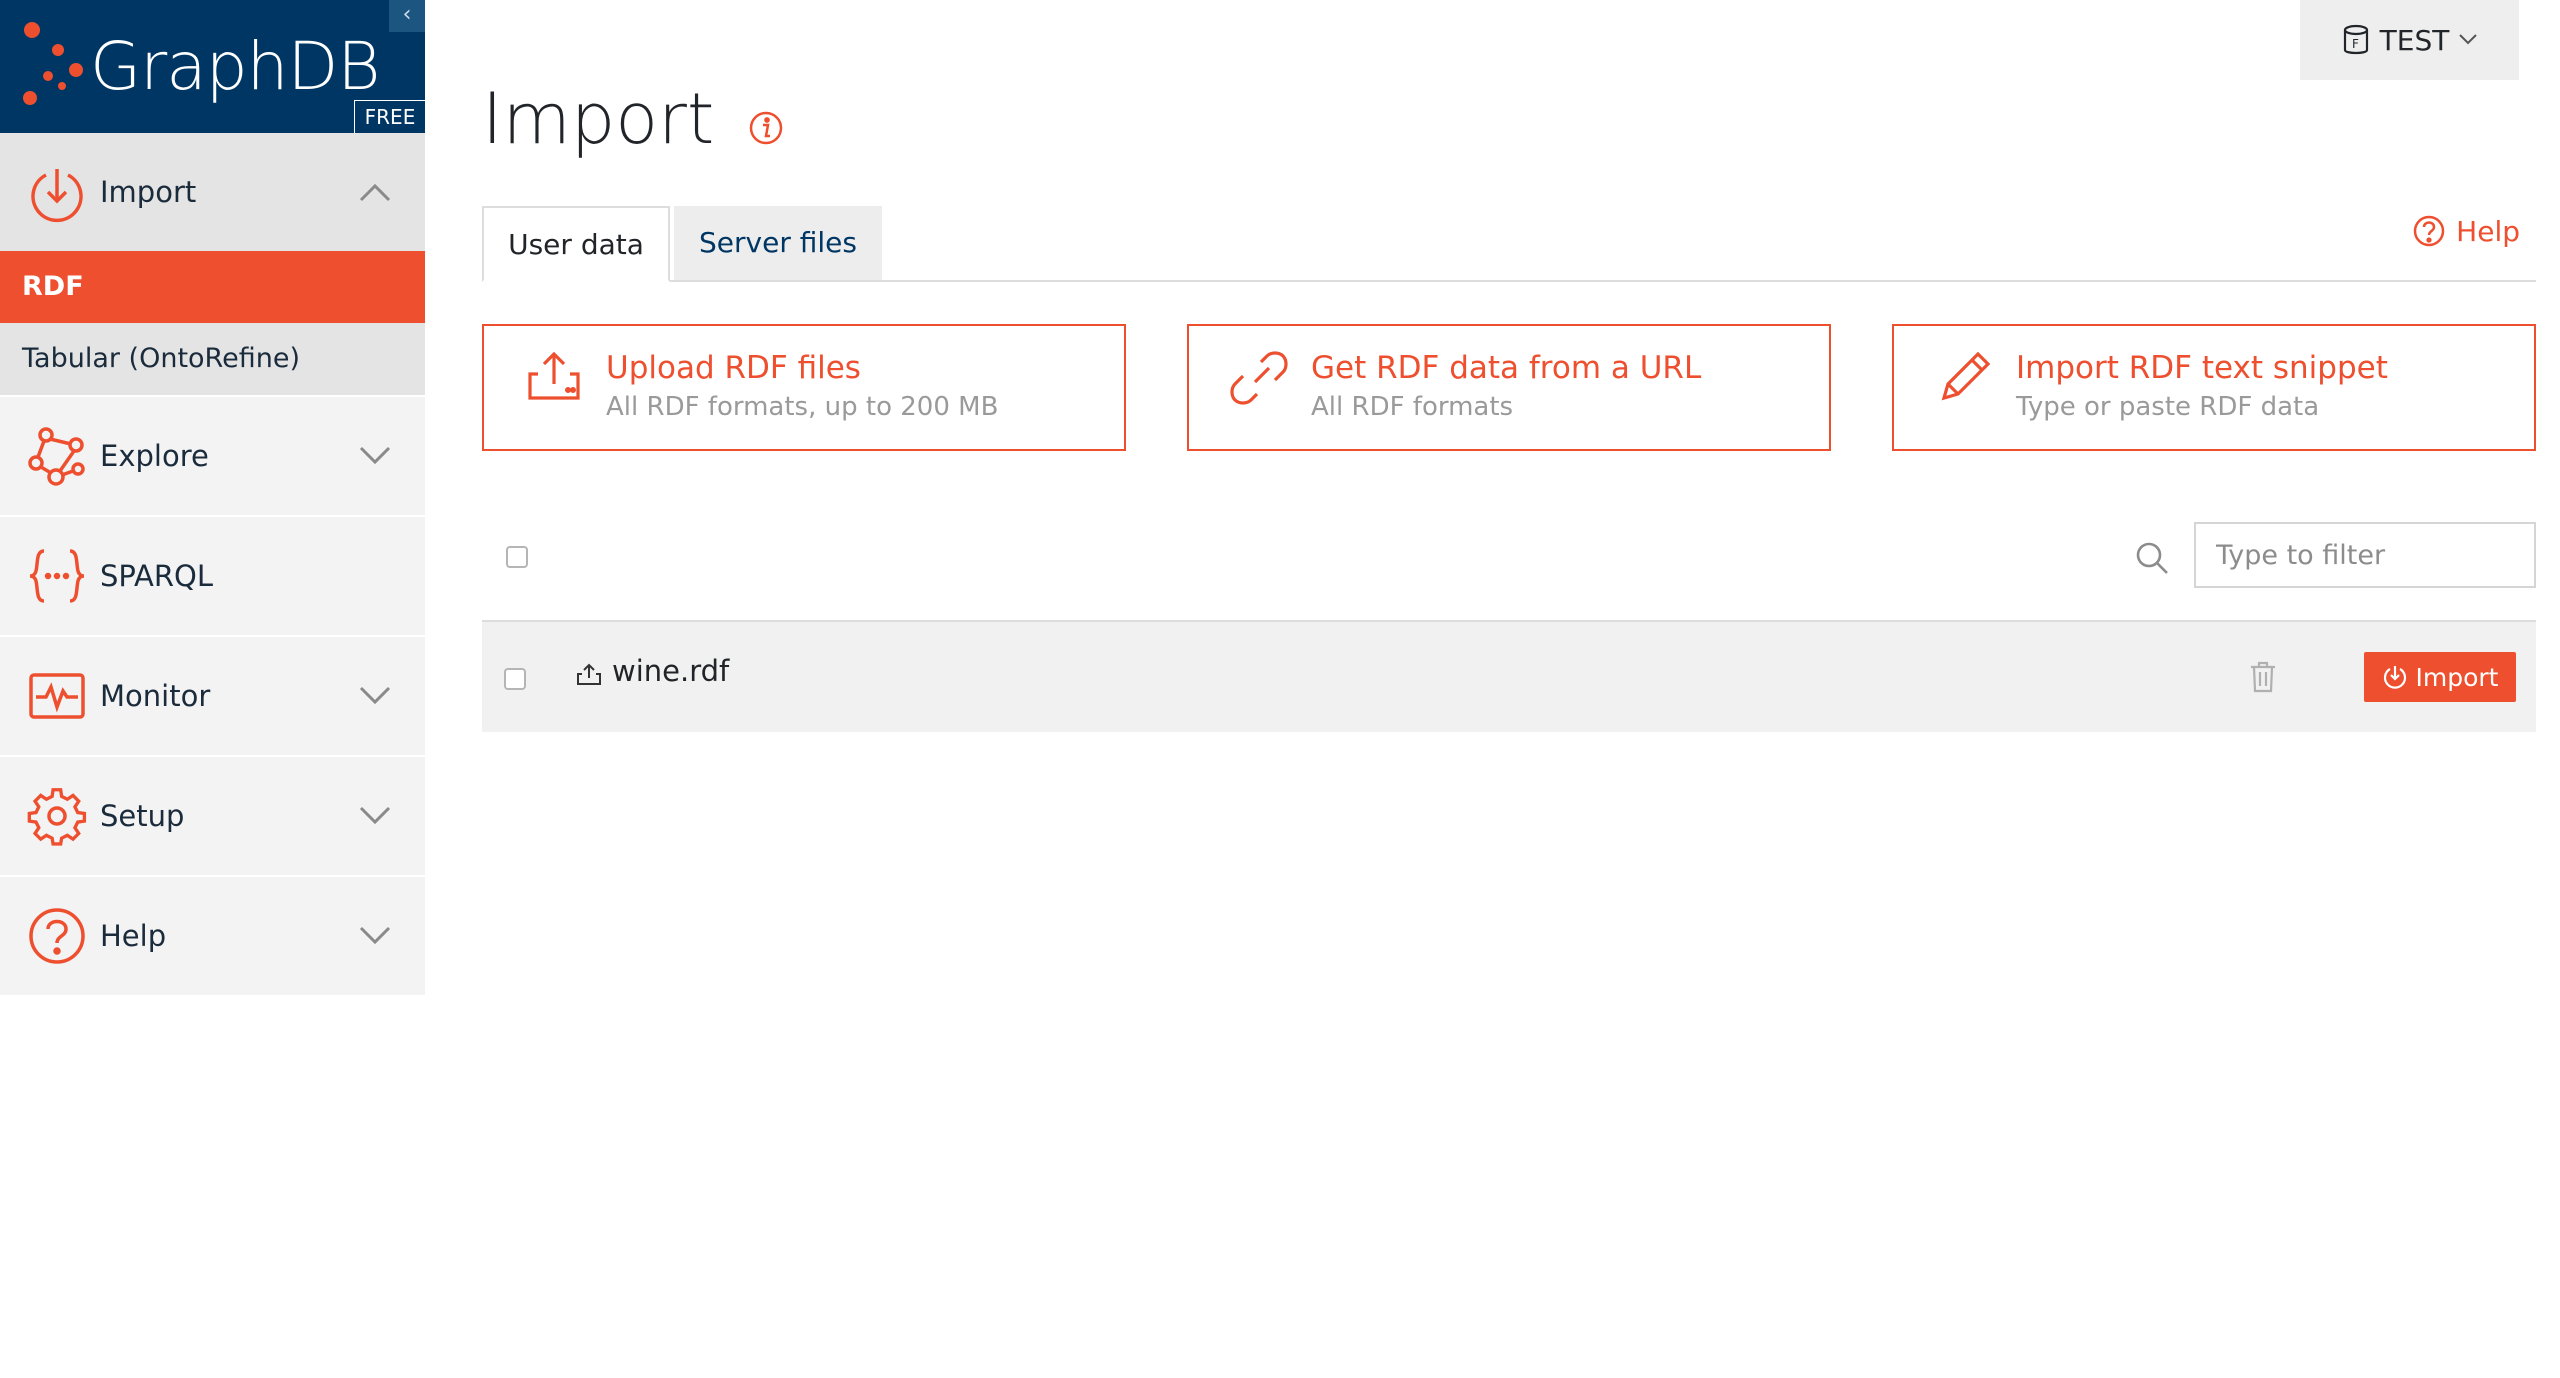 The height and width of the screenshot is (1378, 2560). I want to click on sidebar-item-label: Monitor, so click(155, 696).